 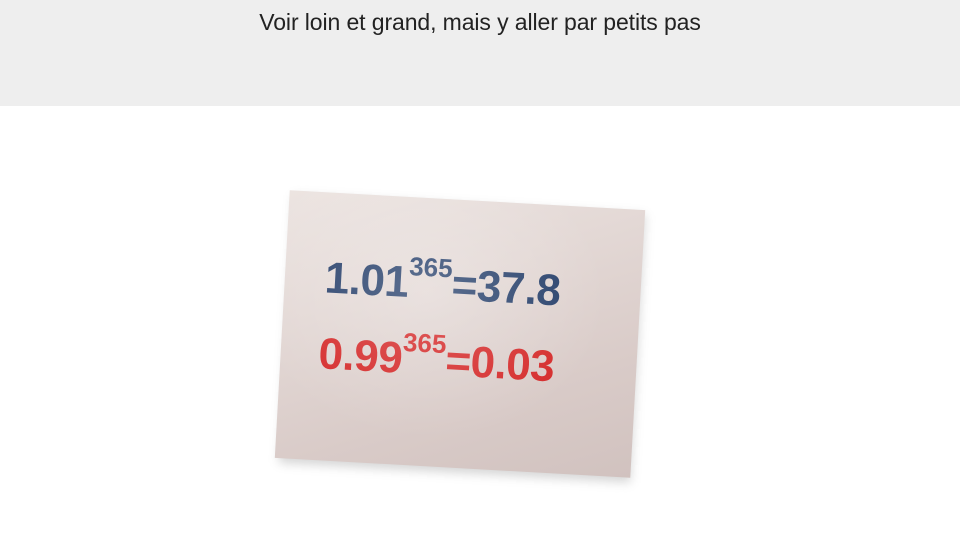 I want to click on equation-decline-result: =0.03, so click(x=500, y=364).